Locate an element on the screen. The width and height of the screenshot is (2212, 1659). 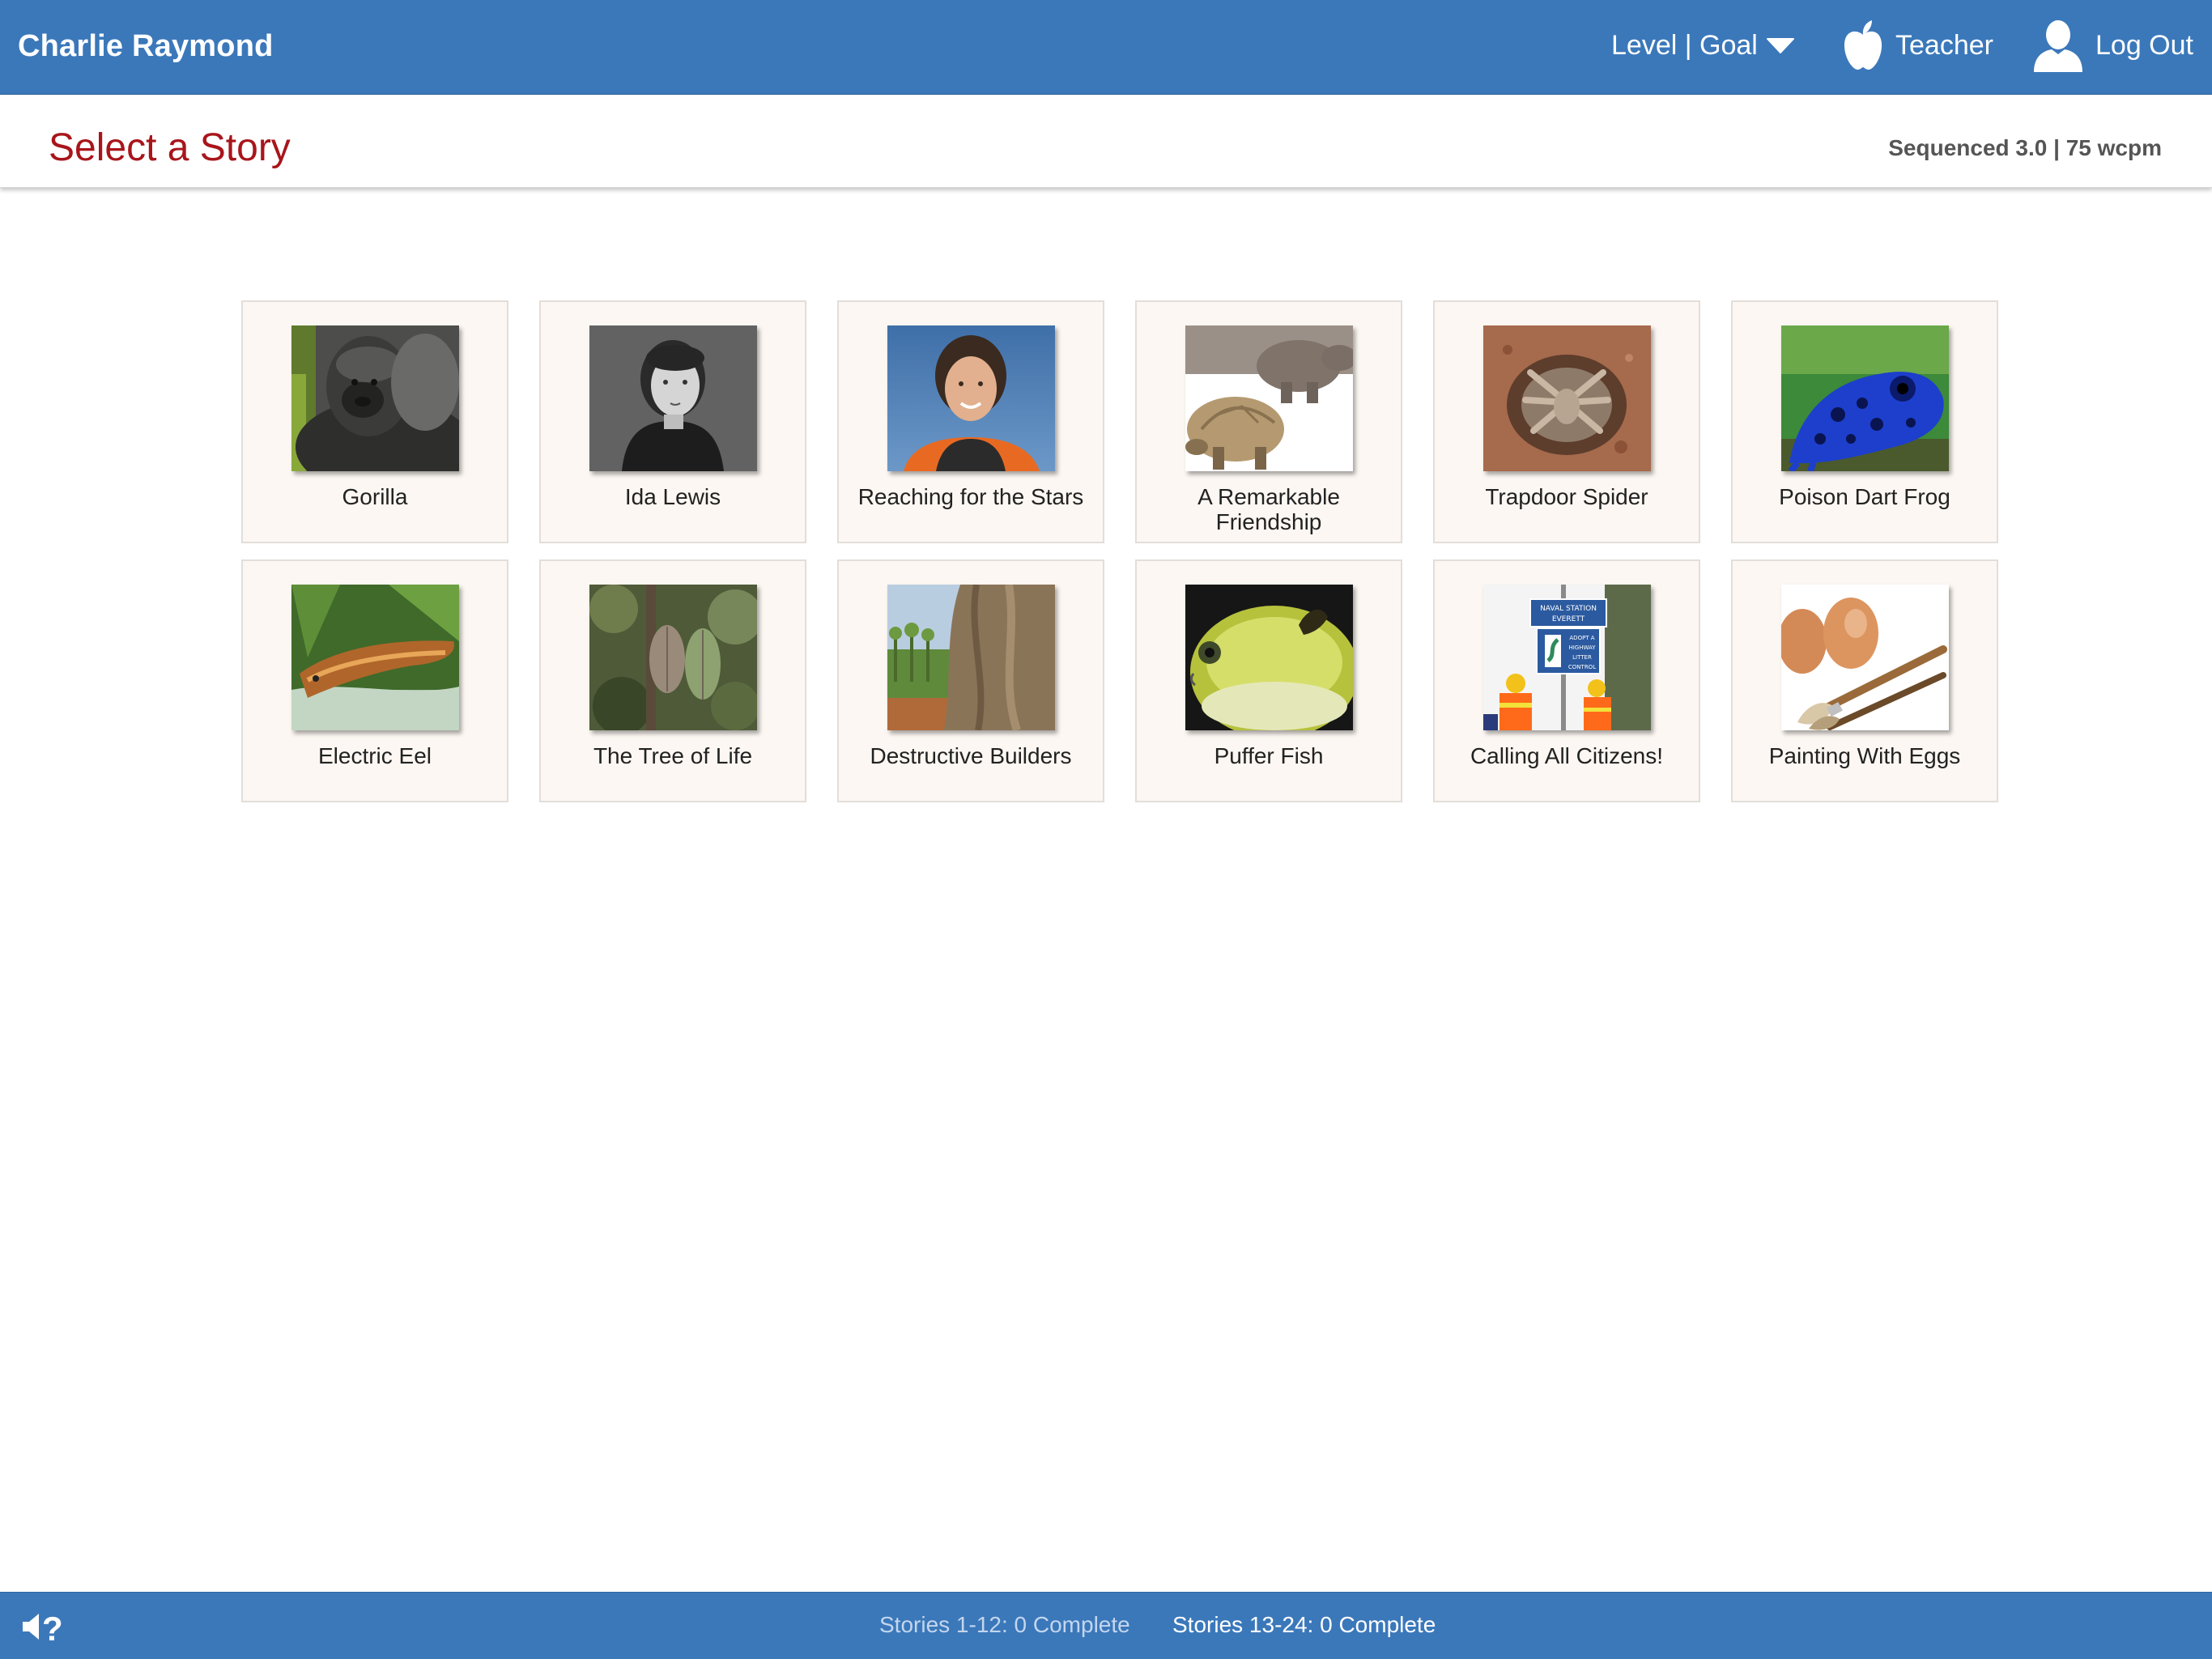
puffer-fish-image is located at coordinates (1269, 657).